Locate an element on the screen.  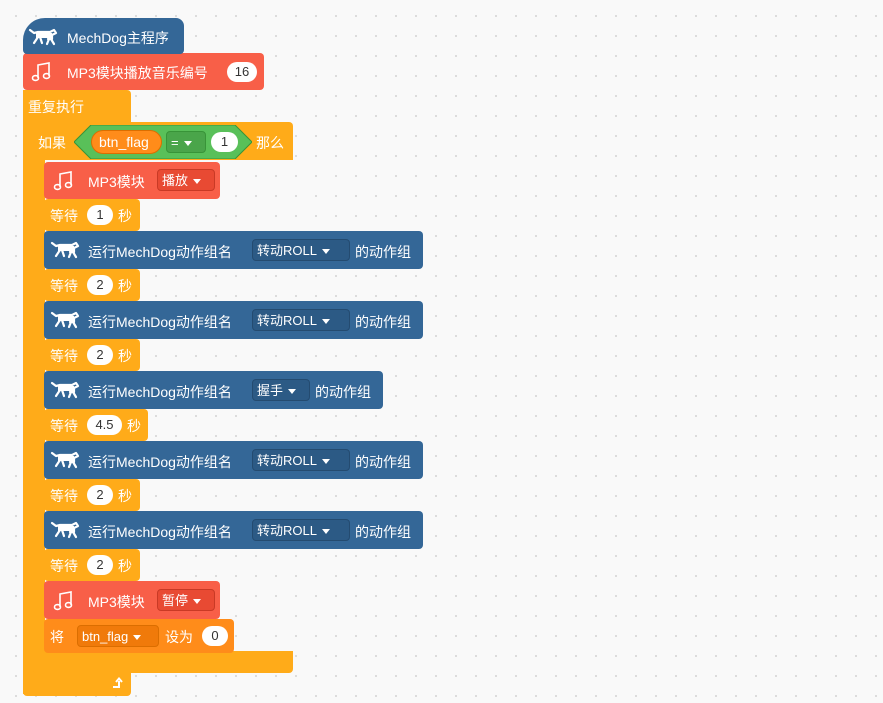
set-variable-dropdown: btn_flag is located at coordinates (118, 636).